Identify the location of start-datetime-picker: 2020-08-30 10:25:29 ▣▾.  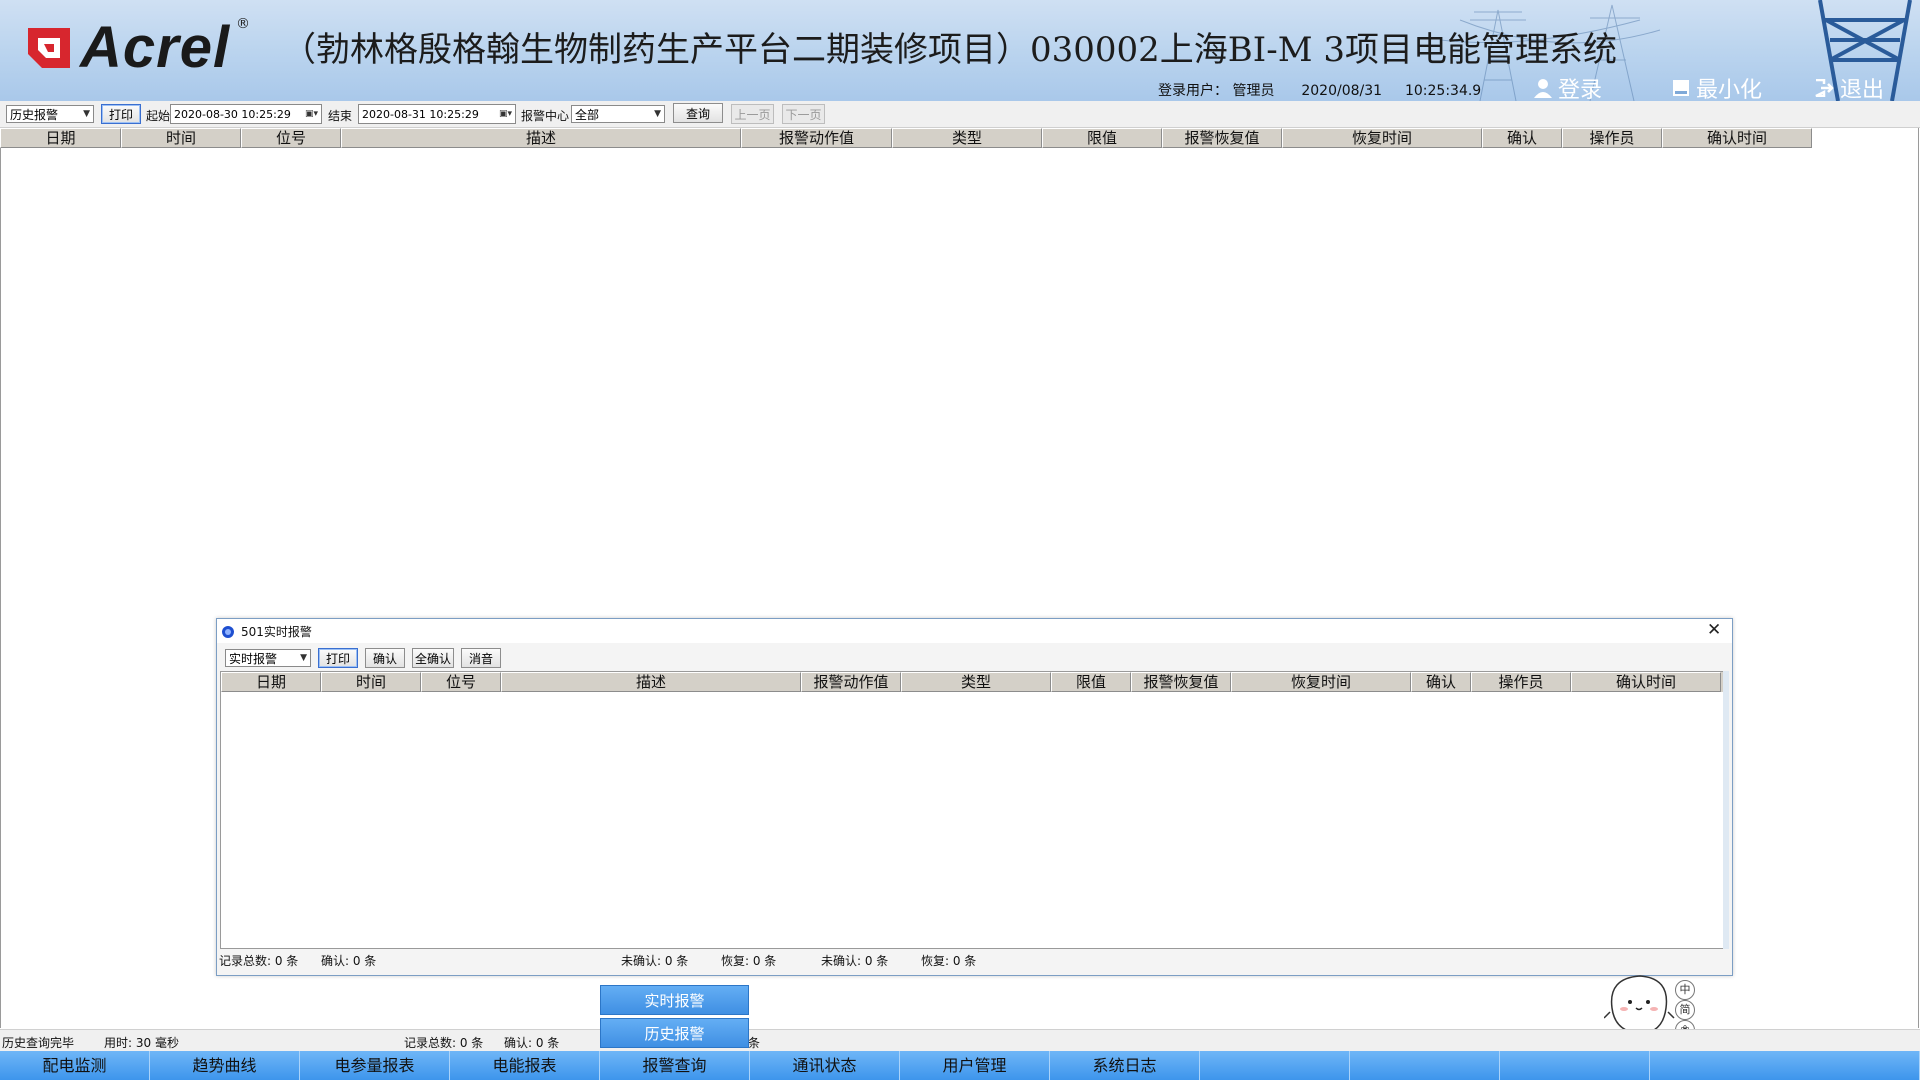
(246, 114).